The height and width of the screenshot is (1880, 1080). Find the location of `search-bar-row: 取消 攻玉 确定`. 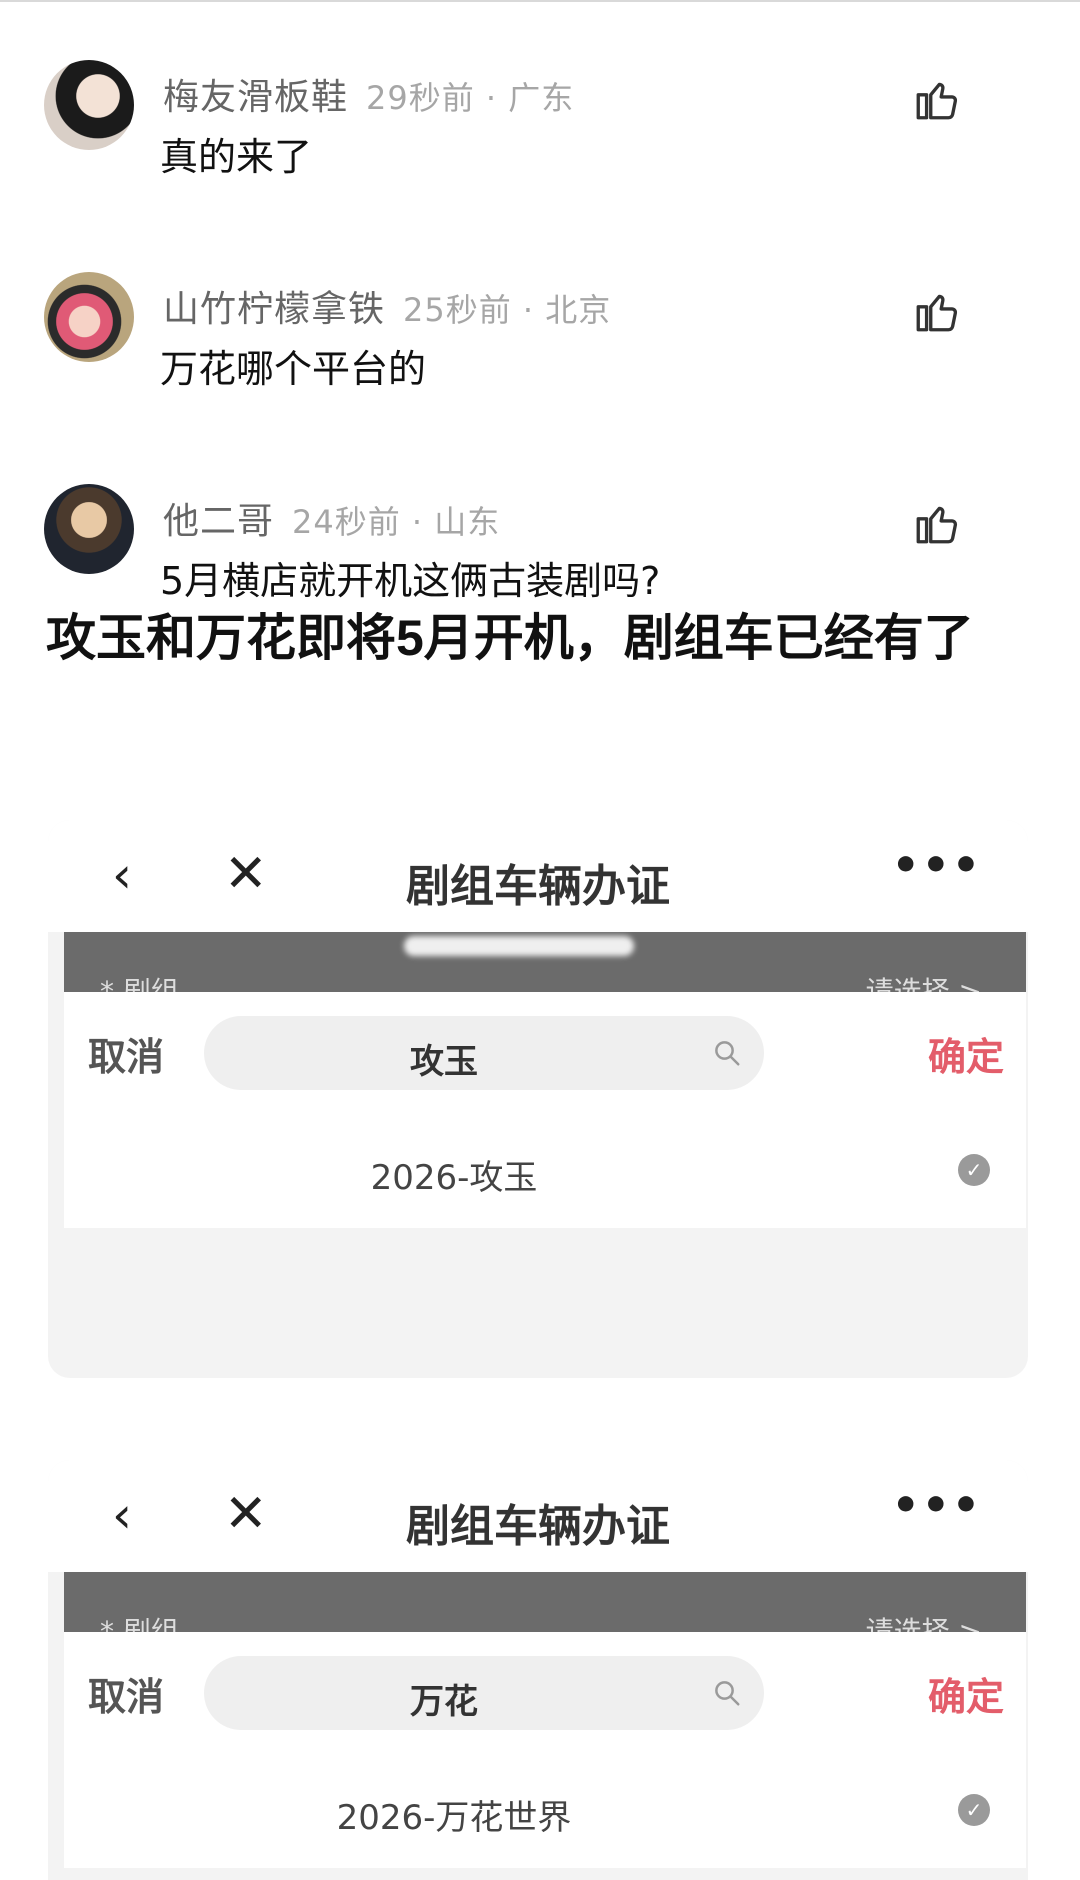

search-bar-row: 取消 攻玉 确定 is located at coordinates (545, 1051).